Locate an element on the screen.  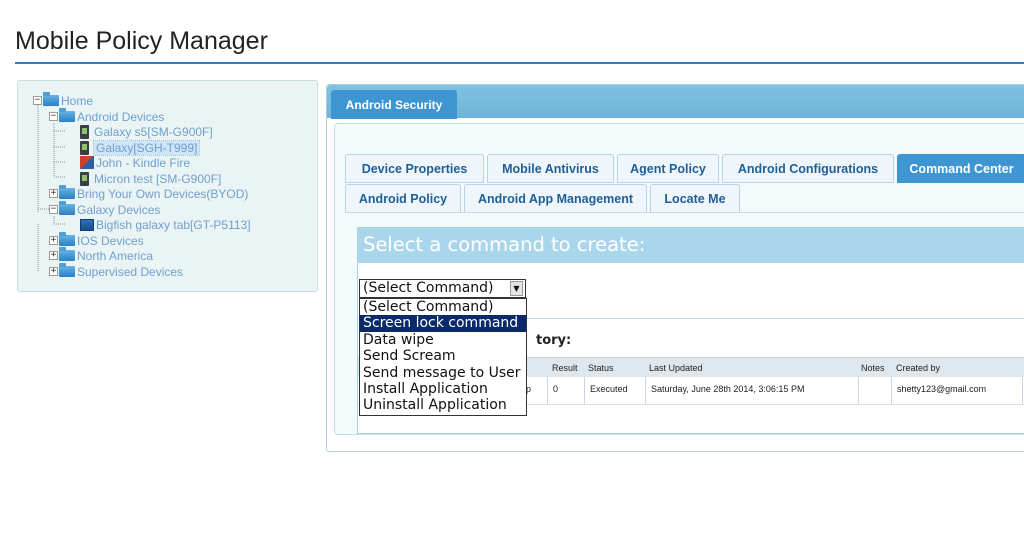
page-title: Mobile Policy Manager is located at coordinates (141, 41).